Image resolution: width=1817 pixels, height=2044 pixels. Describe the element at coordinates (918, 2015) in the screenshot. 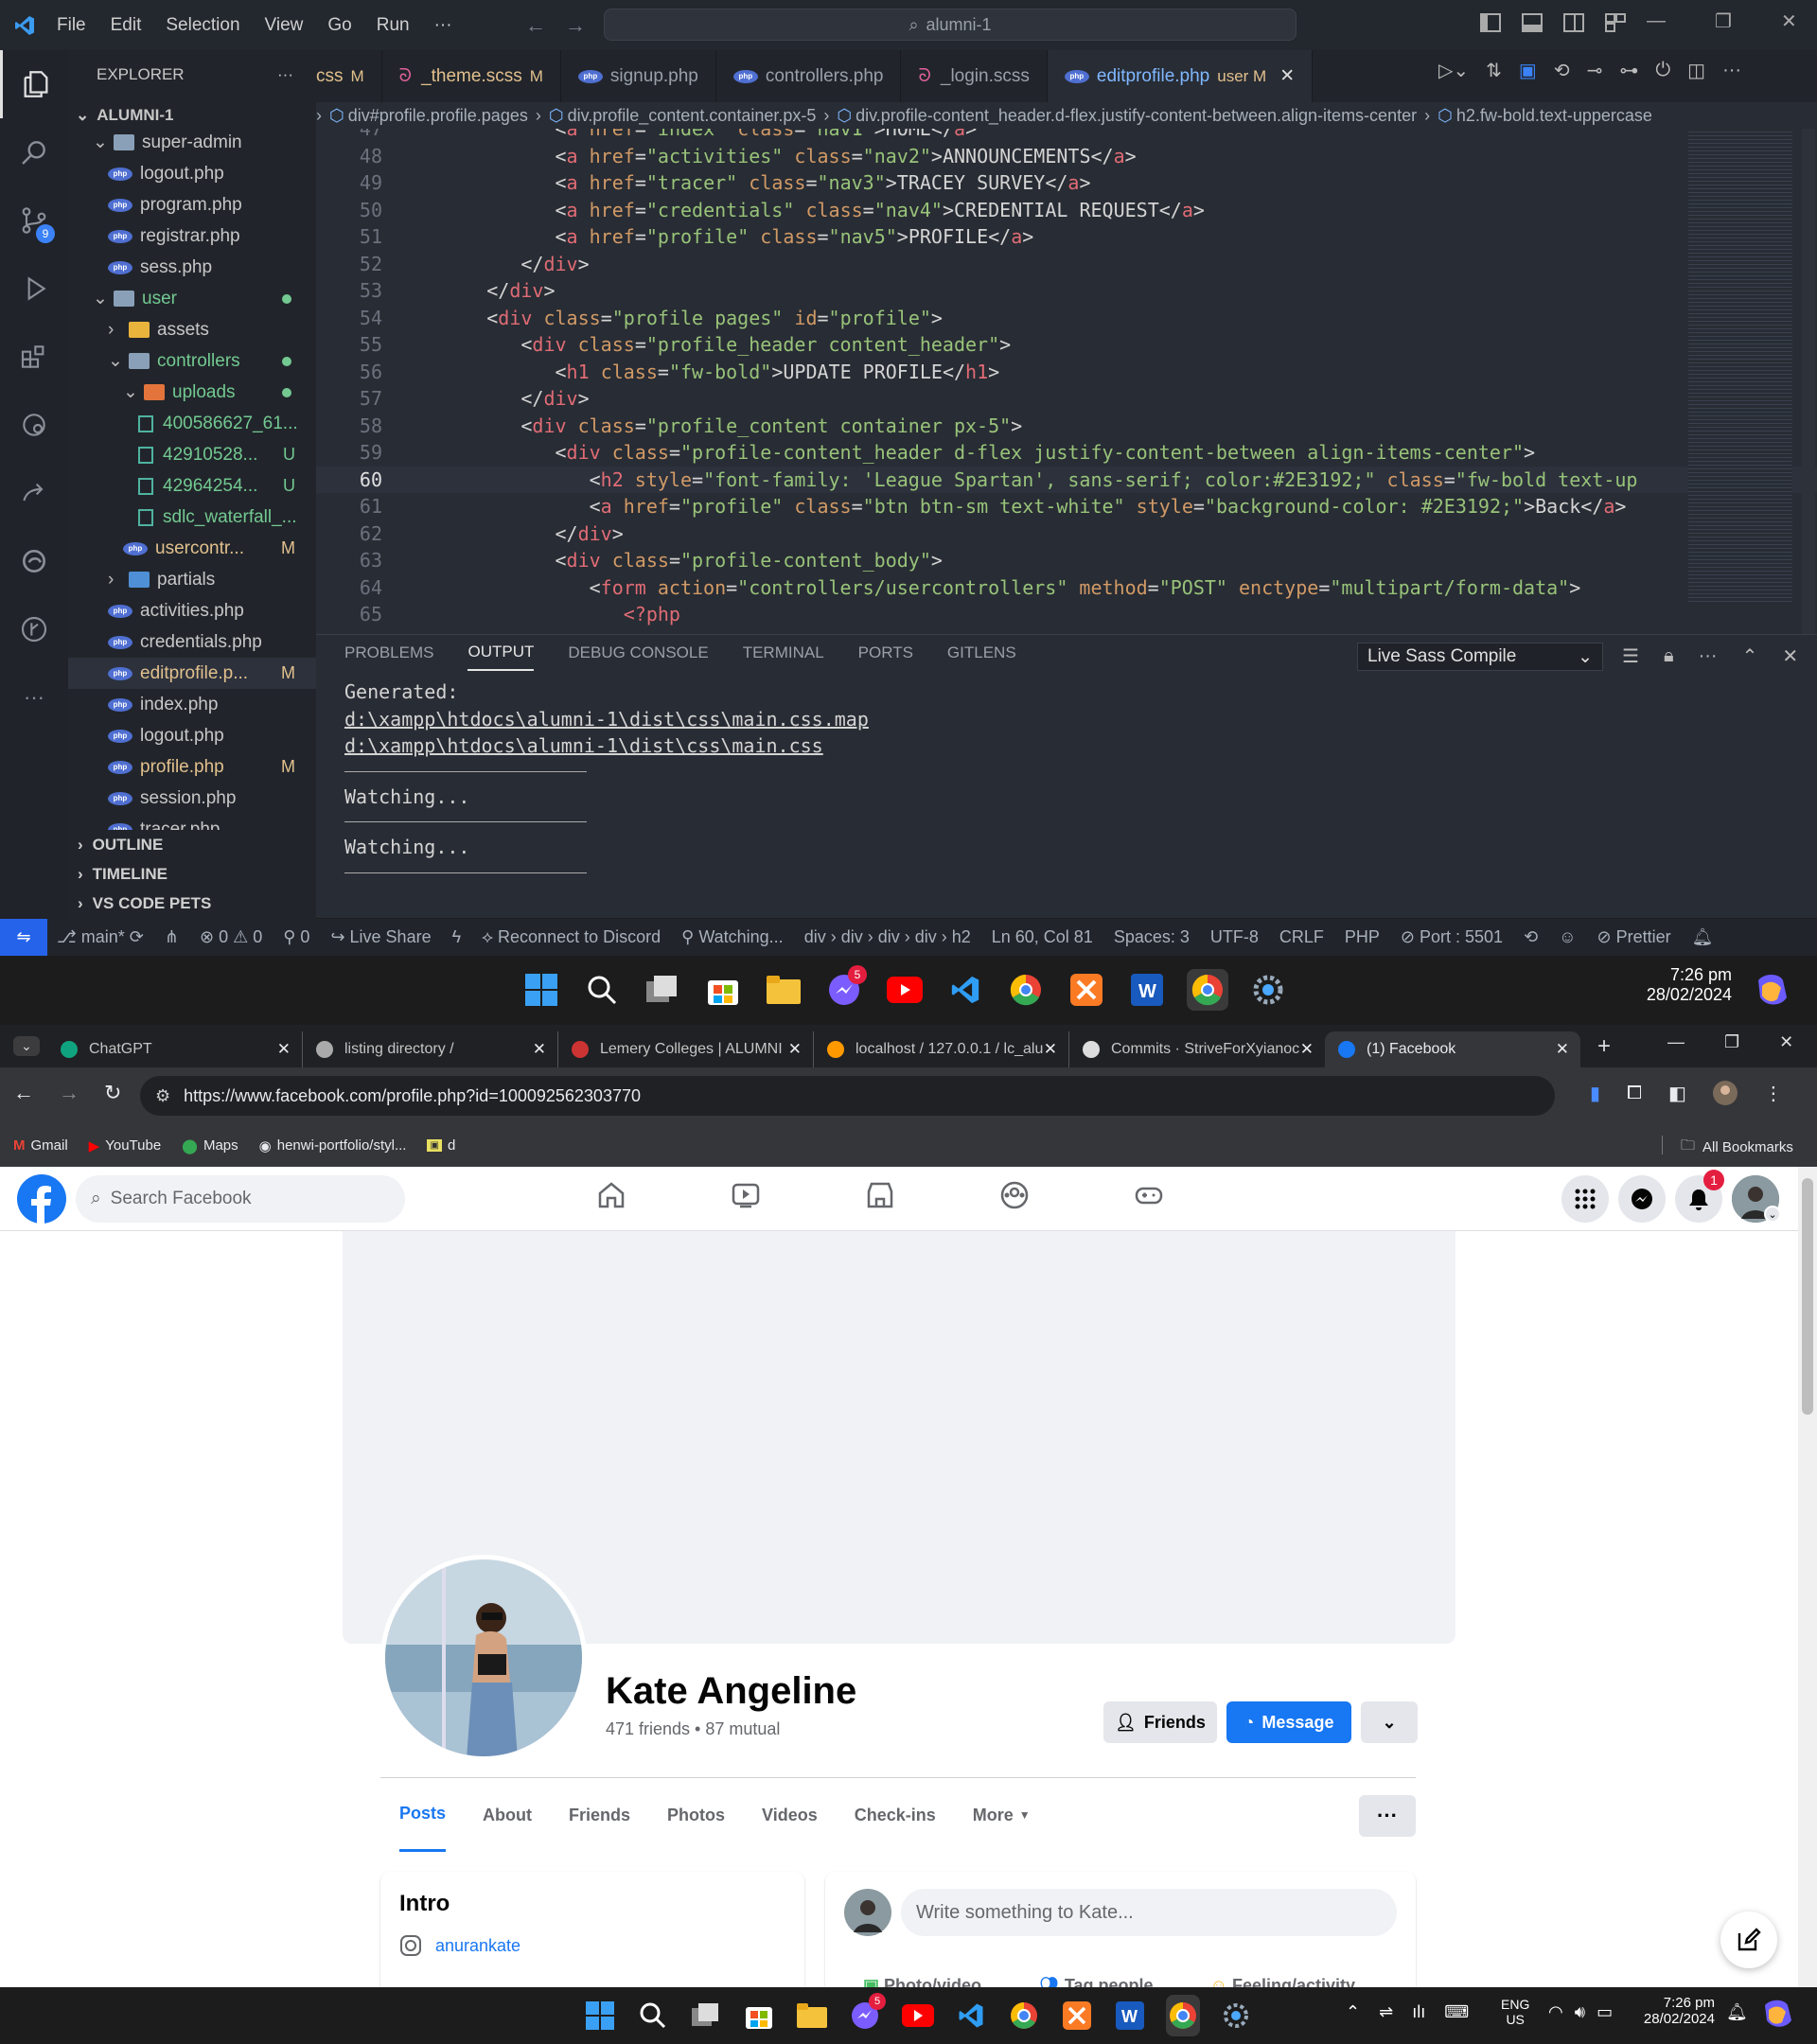

I see `youtube-icon` at that location.